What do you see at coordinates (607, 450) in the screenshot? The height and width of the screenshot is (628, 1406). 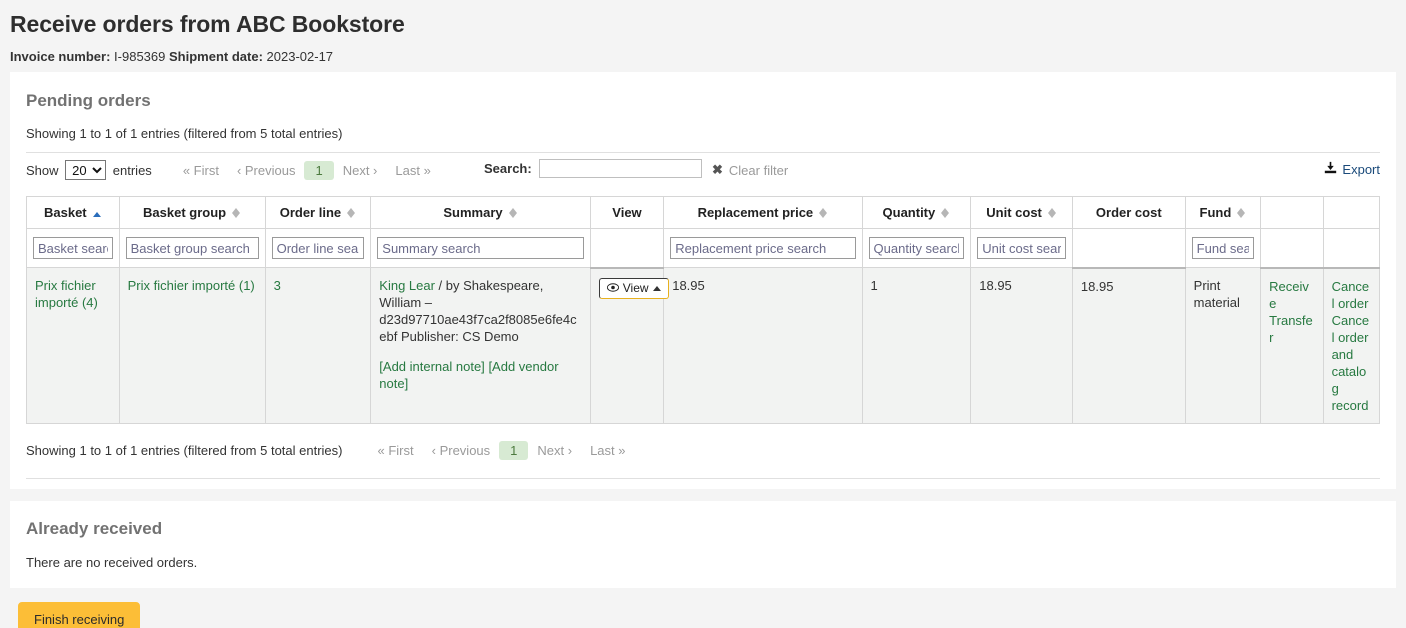 I see `pagination-bottom-last: Last »` at bounding box center [607, 450].